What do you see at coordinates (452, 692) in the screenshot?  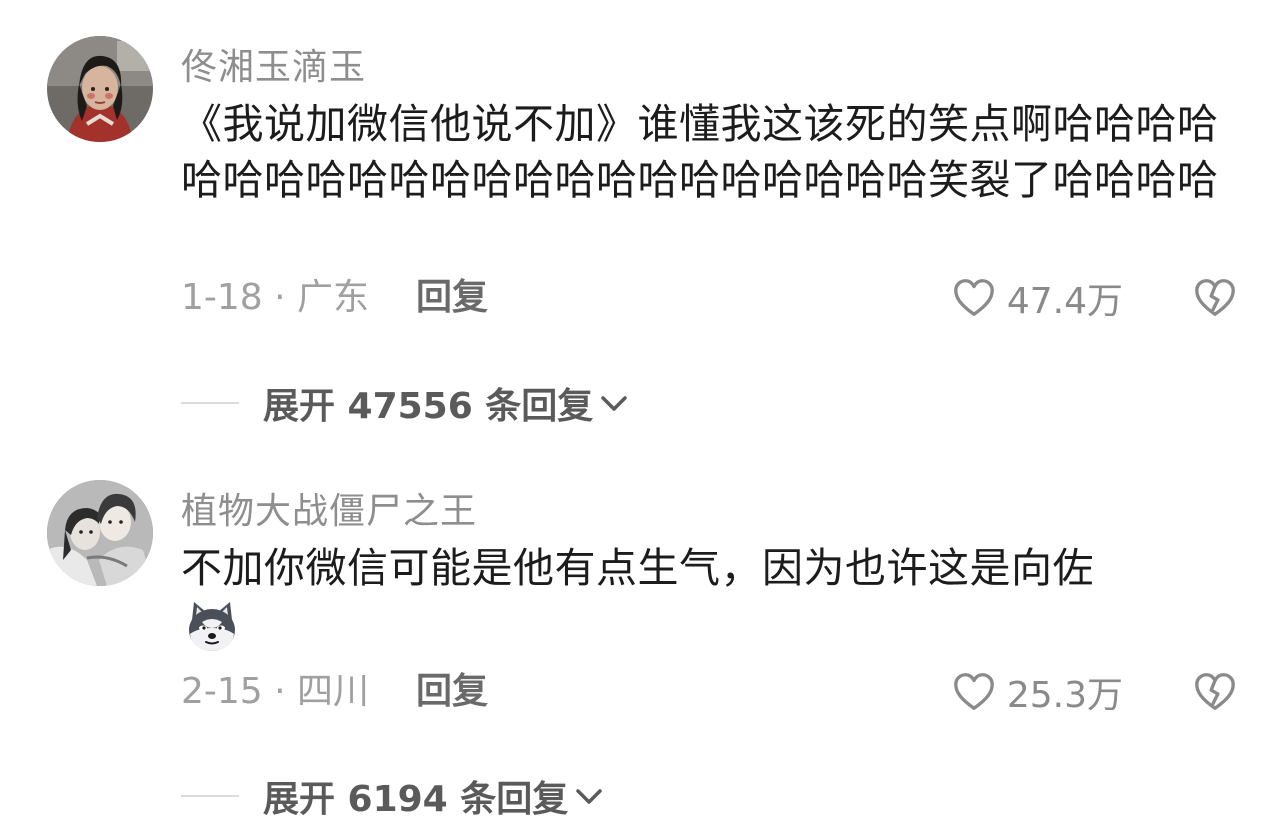 I see `reply-button: 回复` at bounding box center [452, 692].